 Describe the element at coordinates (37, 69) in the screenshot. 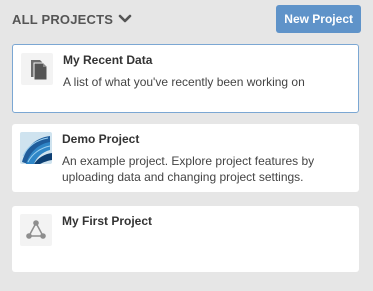

I see `documents-icon` at that location.